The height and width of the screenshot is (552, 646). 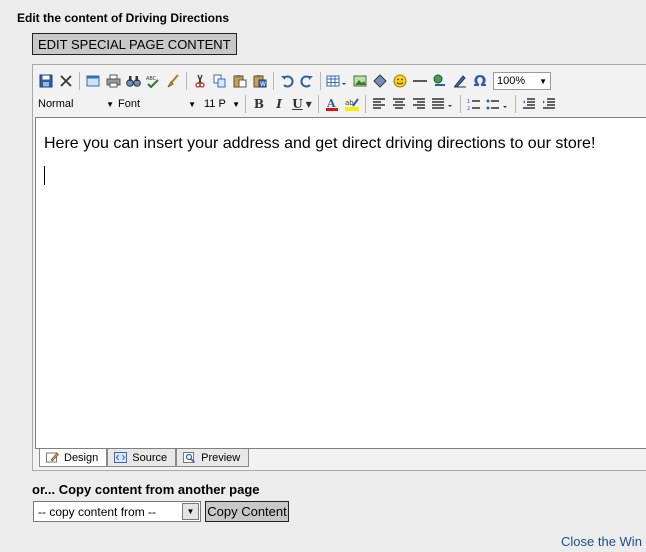 I want to click on tab-design-label: Design, so click(x=81, y=457).